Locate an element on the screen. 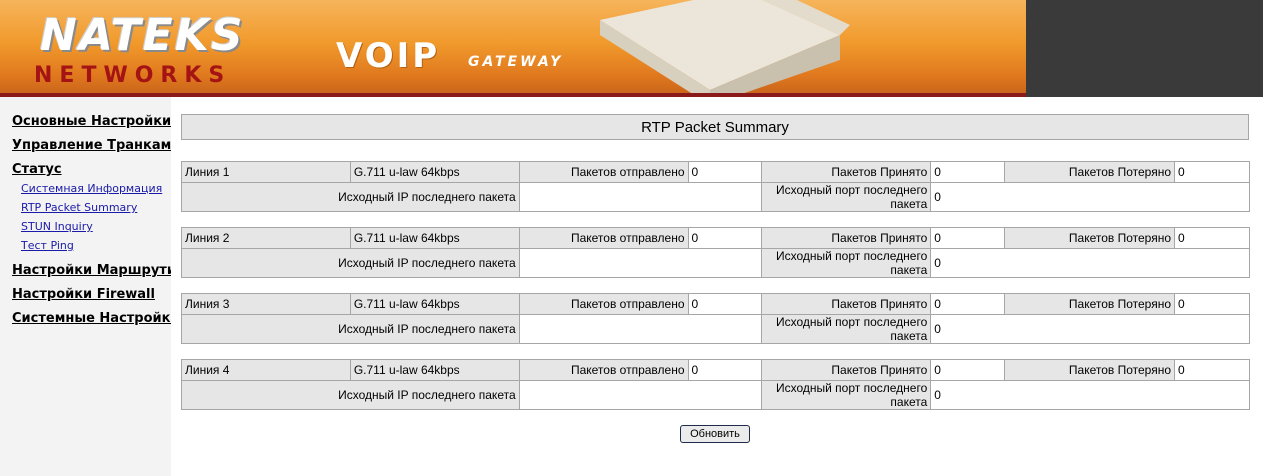 This screenshot has height=476, width=1263. sidebar-item-system-settings: Системные Настройки is located at coordinates (91, 318).